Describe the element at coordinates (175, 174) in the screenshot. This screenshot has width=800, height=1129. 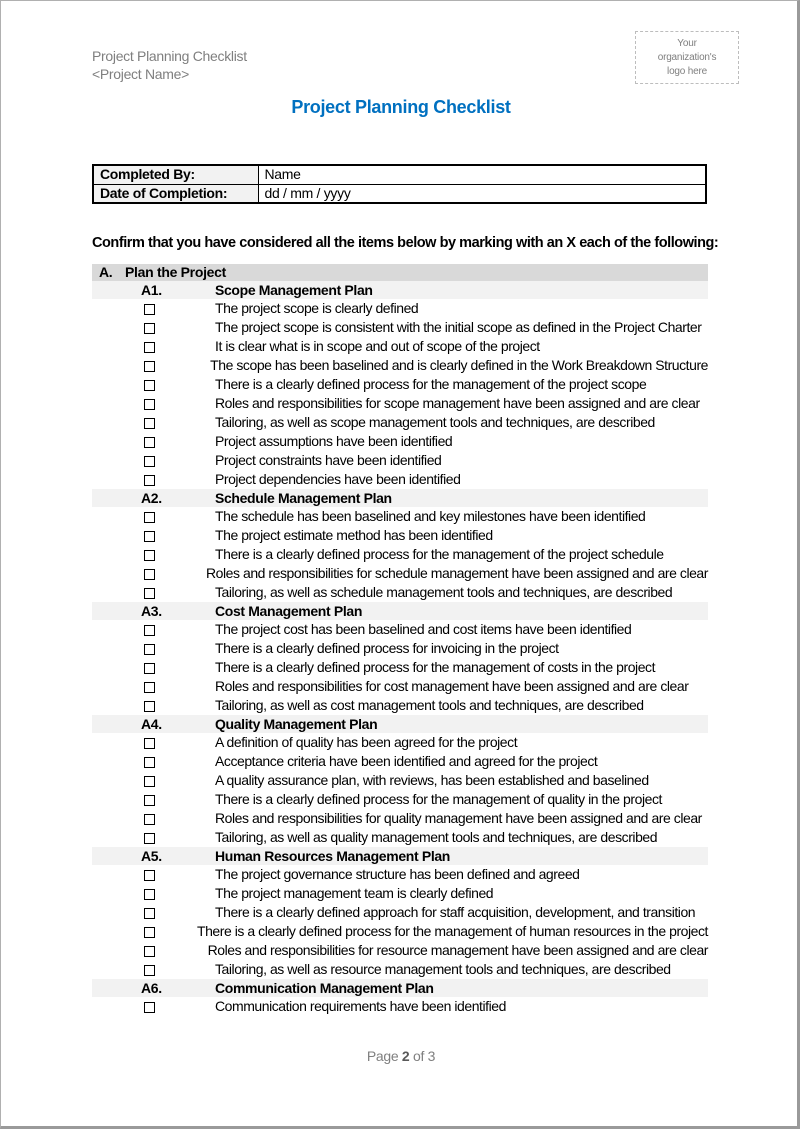
I see `completed-by-label: Completed By:` at that location.